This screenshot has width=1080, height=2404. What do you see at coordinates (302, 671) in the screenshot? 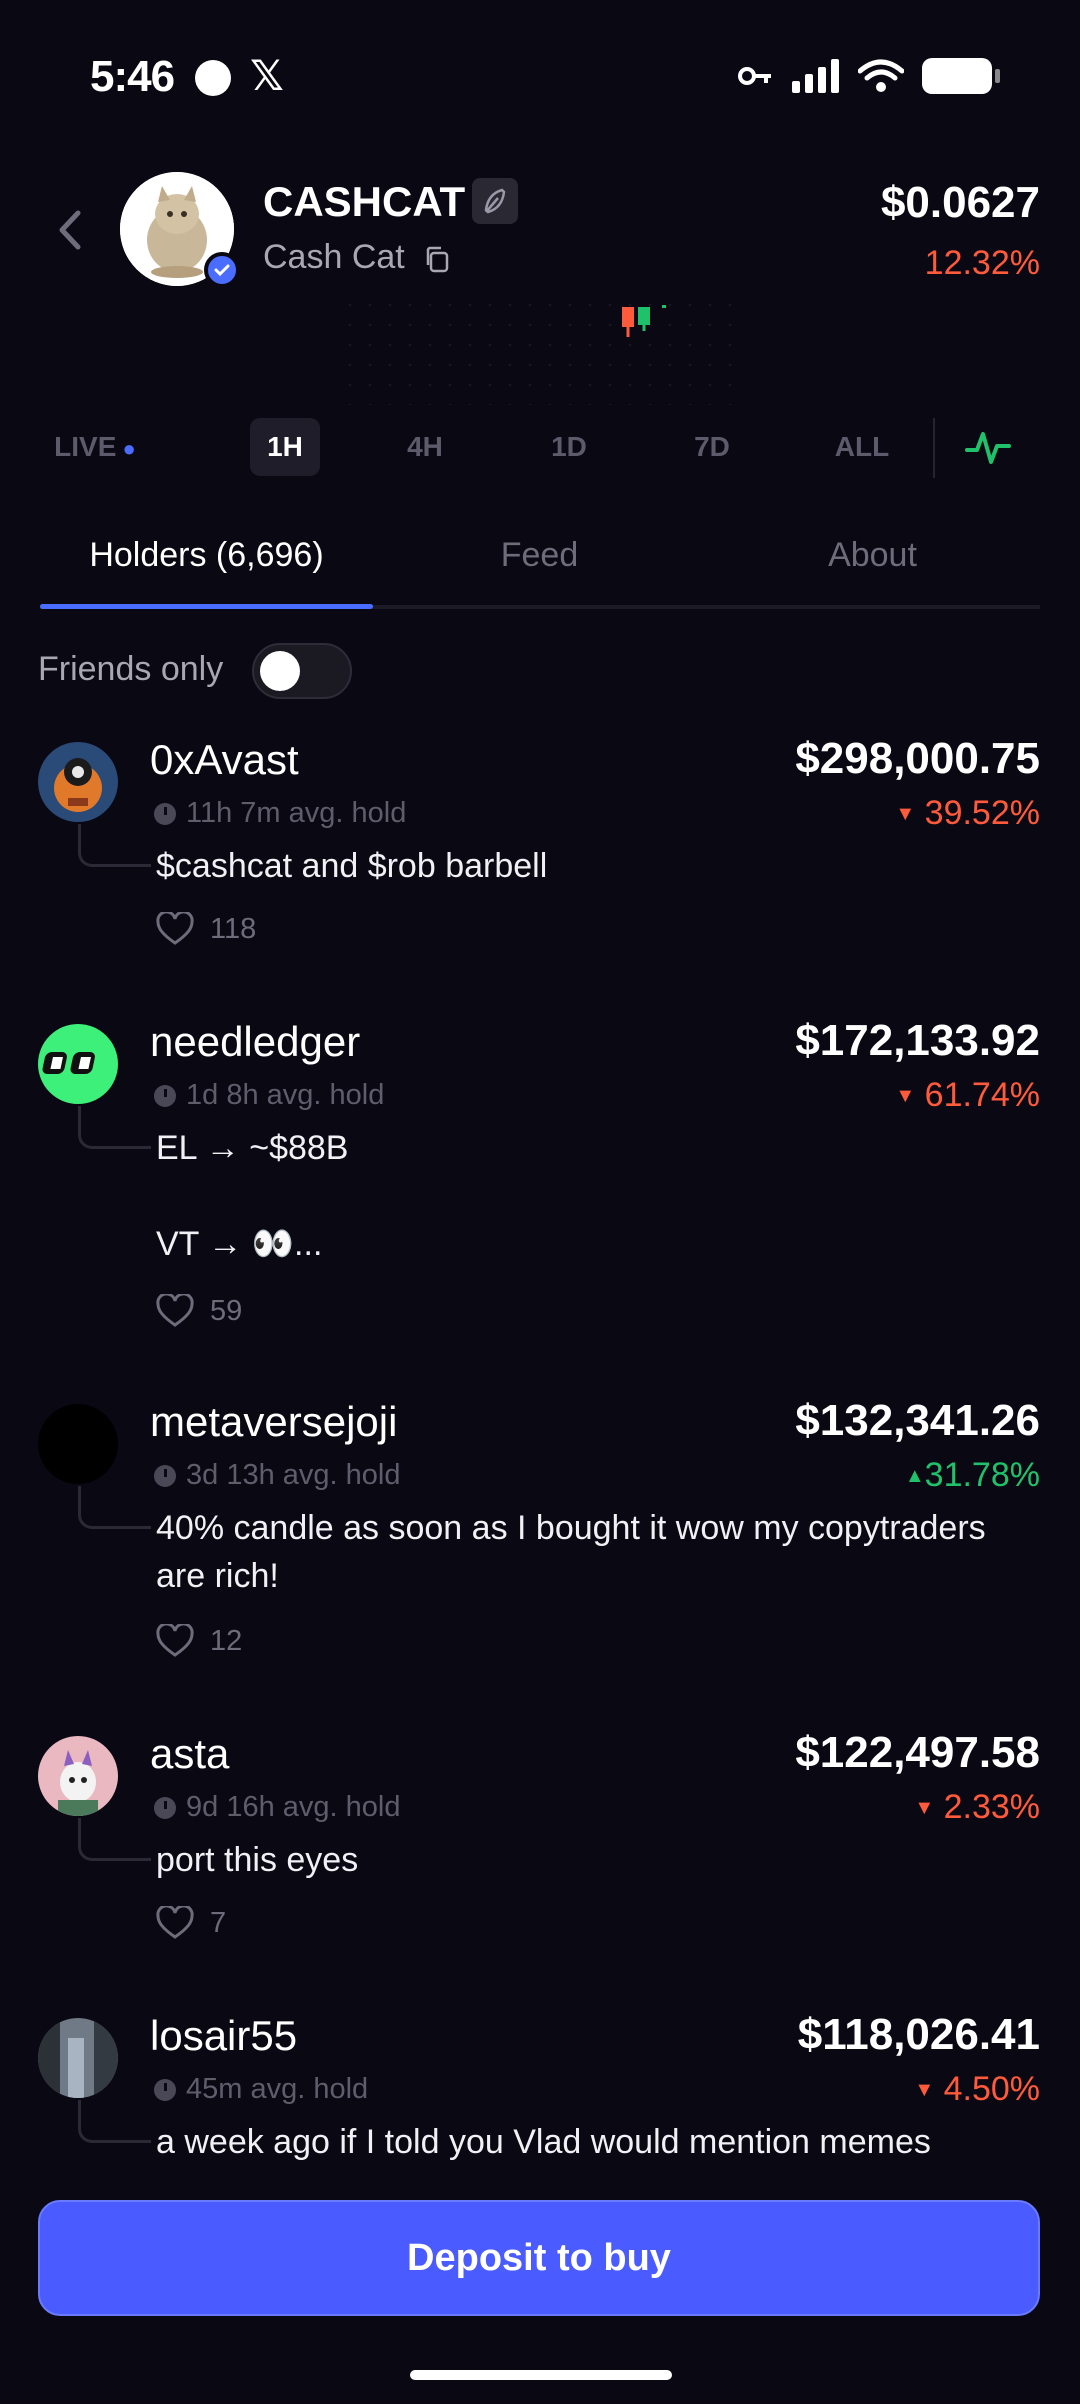
I see `friends-only-toggle` at bounding box center [302, 671].